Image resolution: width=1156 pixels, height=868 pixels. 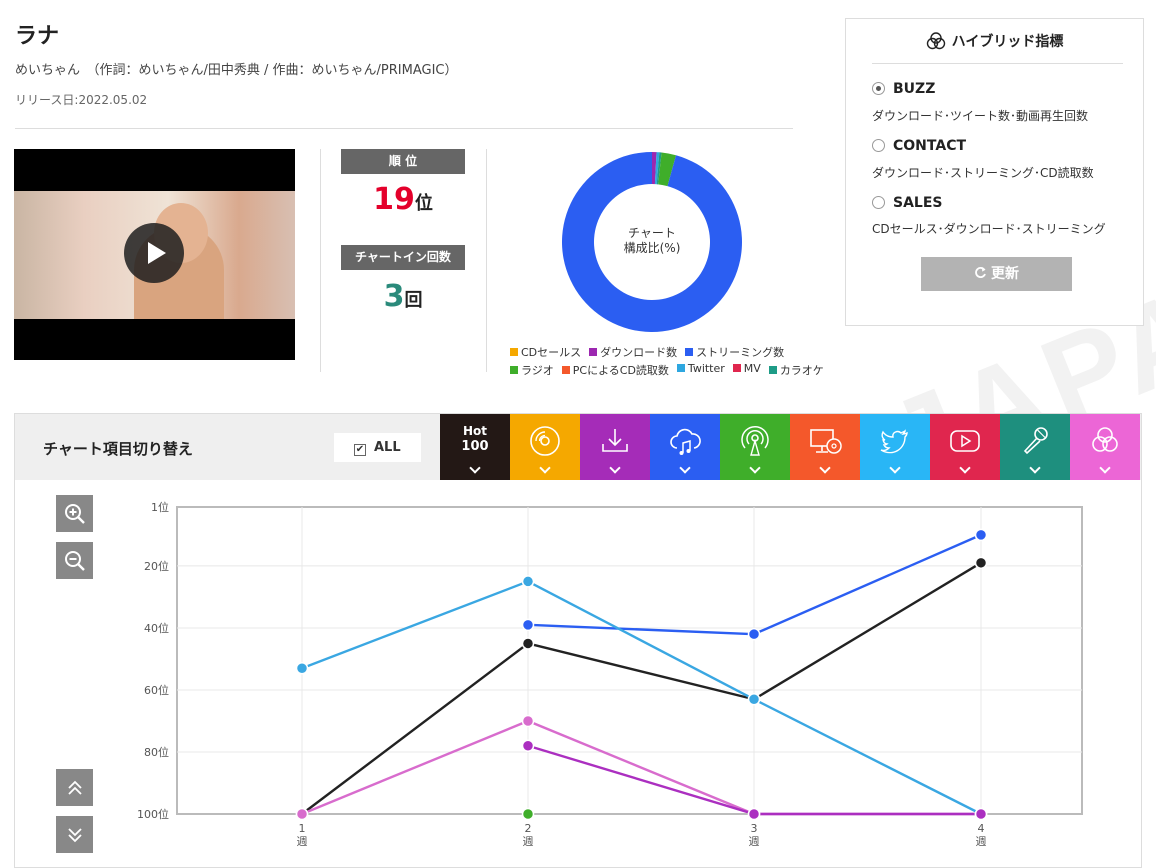 What do you see at coordinates (537, 370) in the screenshot?
I see `legend-label: ラジオ` at bounding box center [537, 370].